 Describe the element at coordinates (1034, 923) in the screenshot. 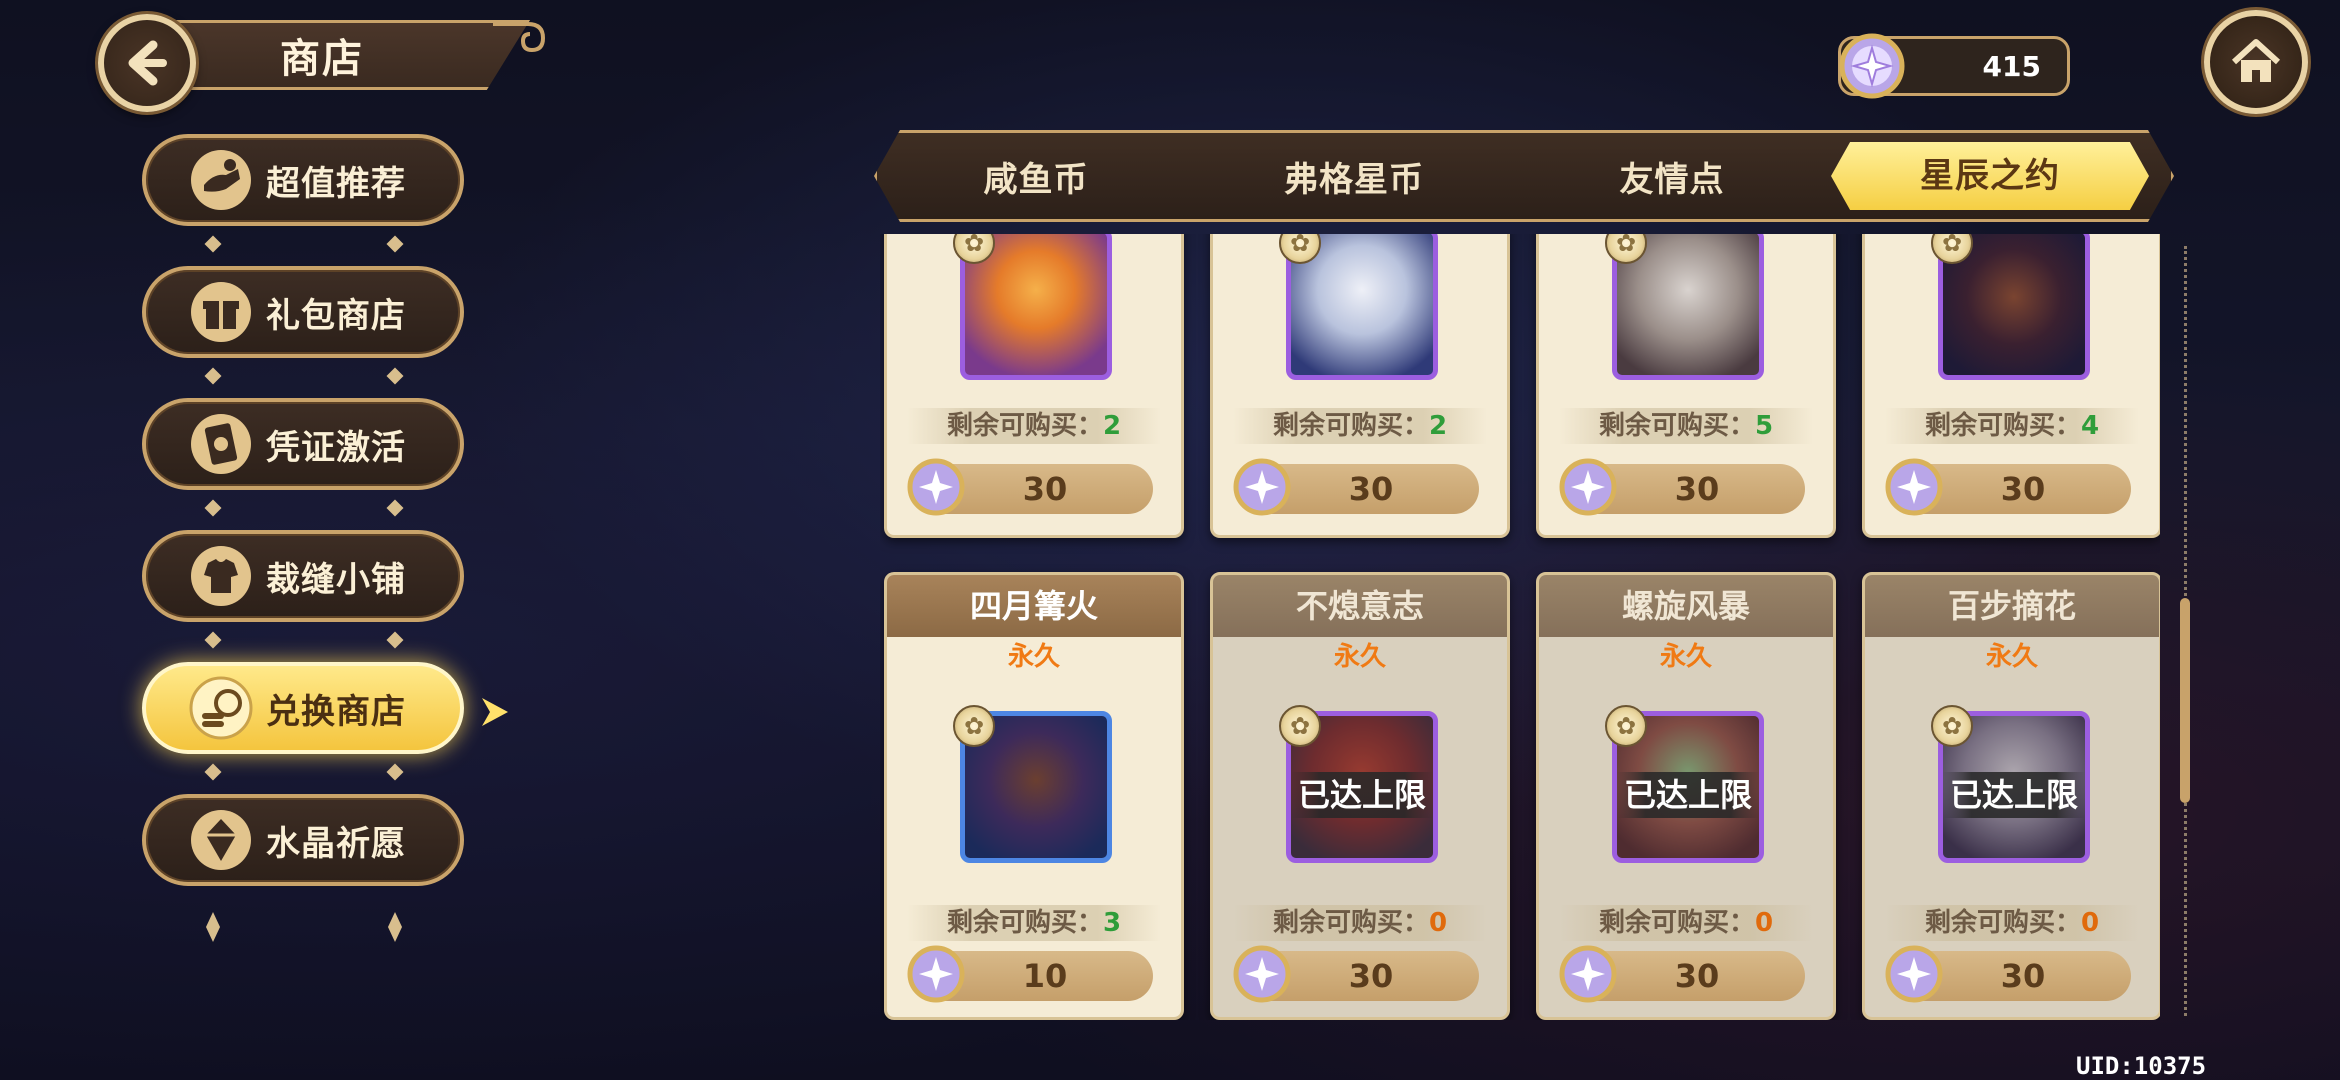

I see `remaining-count: 剩余可购买：3` at that location.